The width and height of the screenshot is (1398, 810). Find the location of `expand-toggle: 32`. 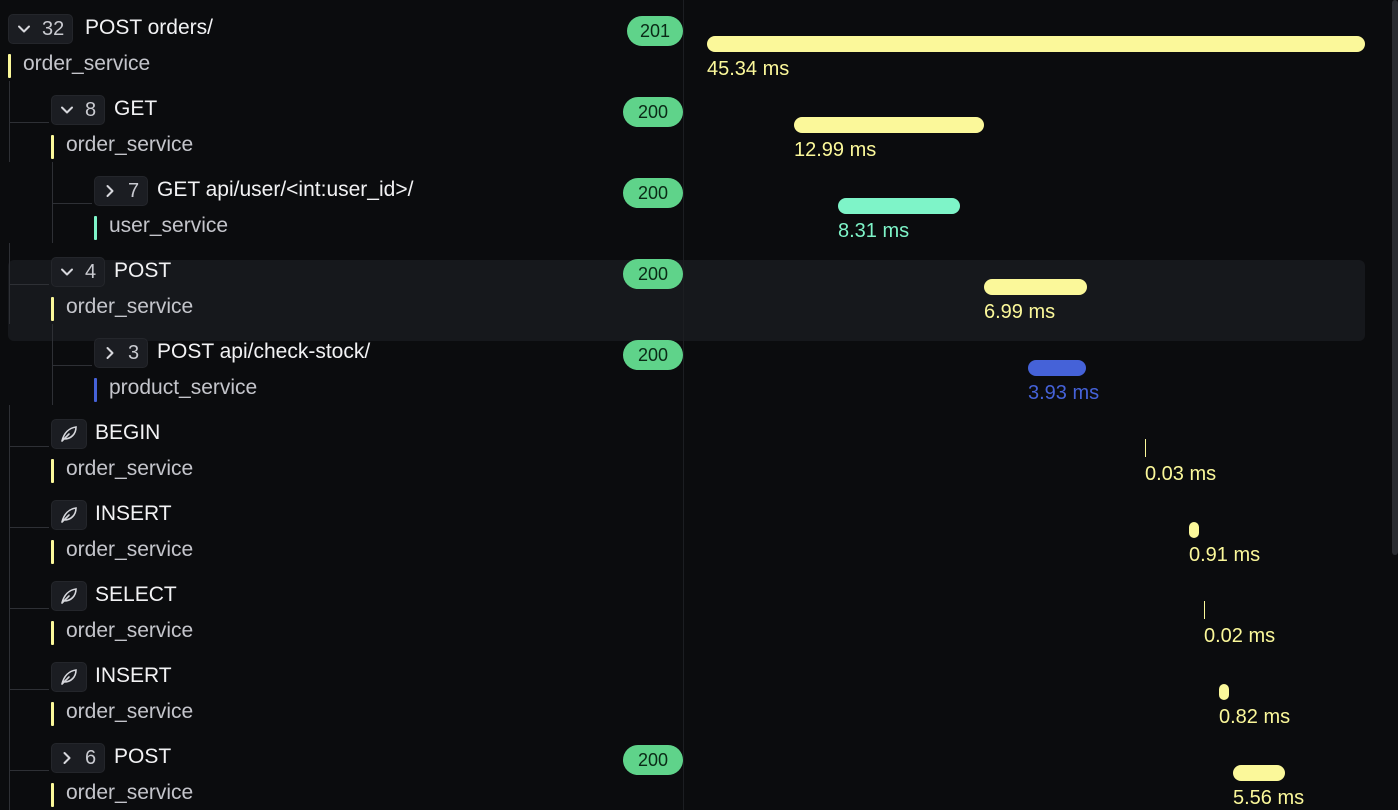

expand-toggle: 32 is located at coordinates (41, 29).